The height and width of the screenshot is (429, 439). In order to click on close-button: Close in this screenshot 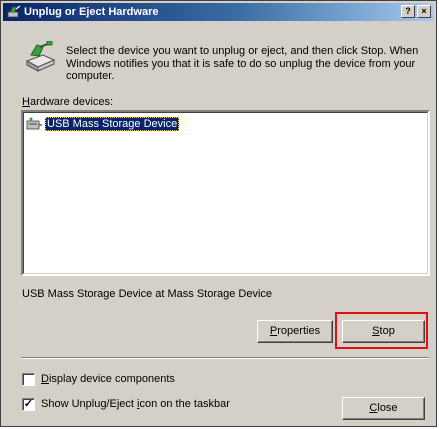, I will do `click(383, 408)`.